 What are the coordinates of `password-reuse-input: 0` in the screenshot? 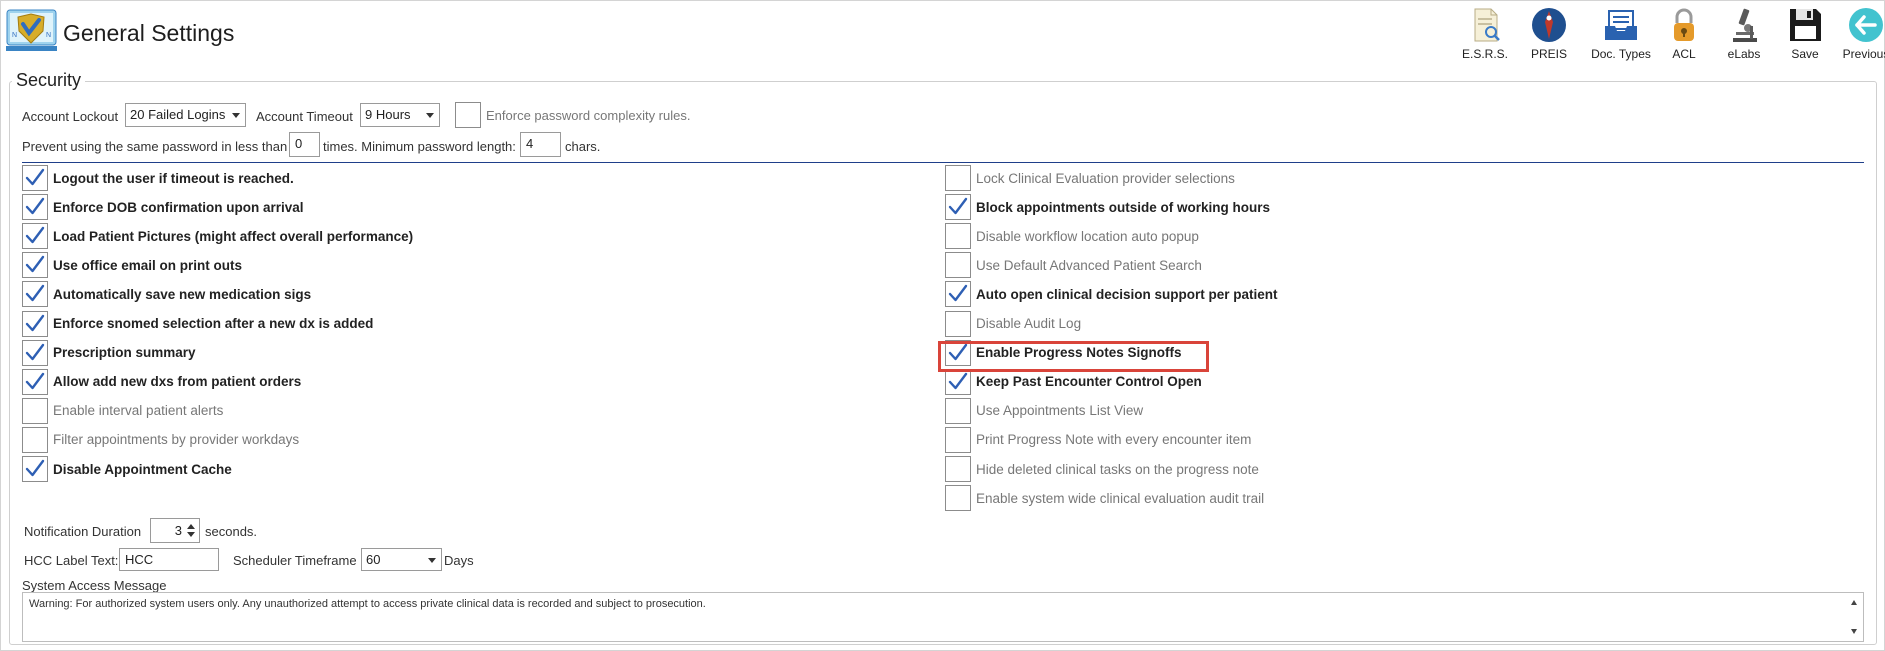 It's located at (304, 144).